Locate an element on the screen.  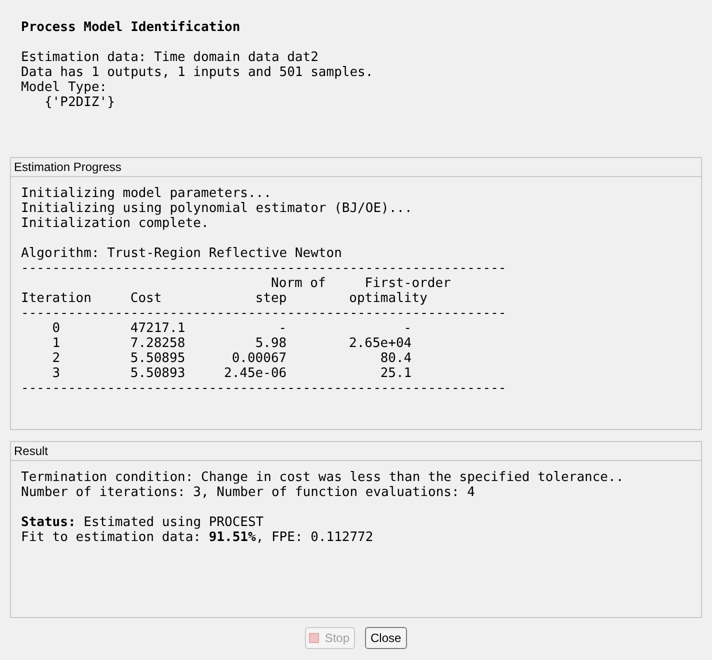
table-cell-text: 47217.1 is located at coordinates (158, 328).